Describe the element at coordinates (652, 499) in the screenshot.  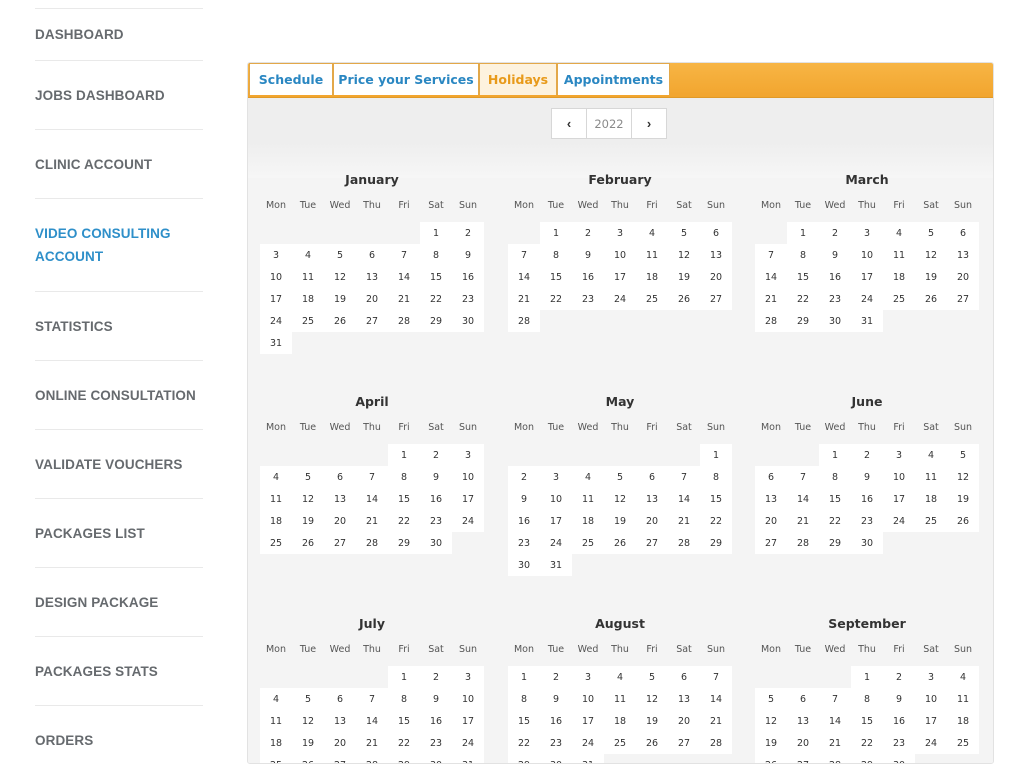
I see `day-cell: 13` at that location.